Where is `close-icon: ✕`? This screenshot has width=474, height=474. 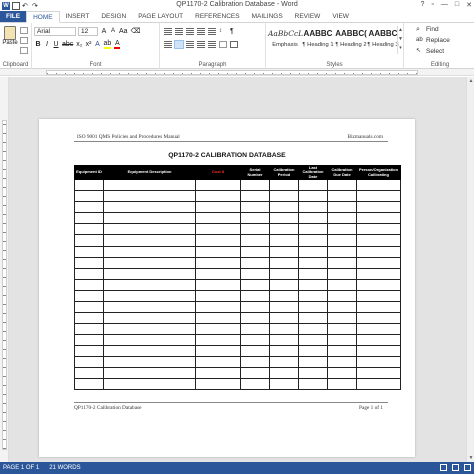
close-icon: ✕ is located at coordinates (469, 5).